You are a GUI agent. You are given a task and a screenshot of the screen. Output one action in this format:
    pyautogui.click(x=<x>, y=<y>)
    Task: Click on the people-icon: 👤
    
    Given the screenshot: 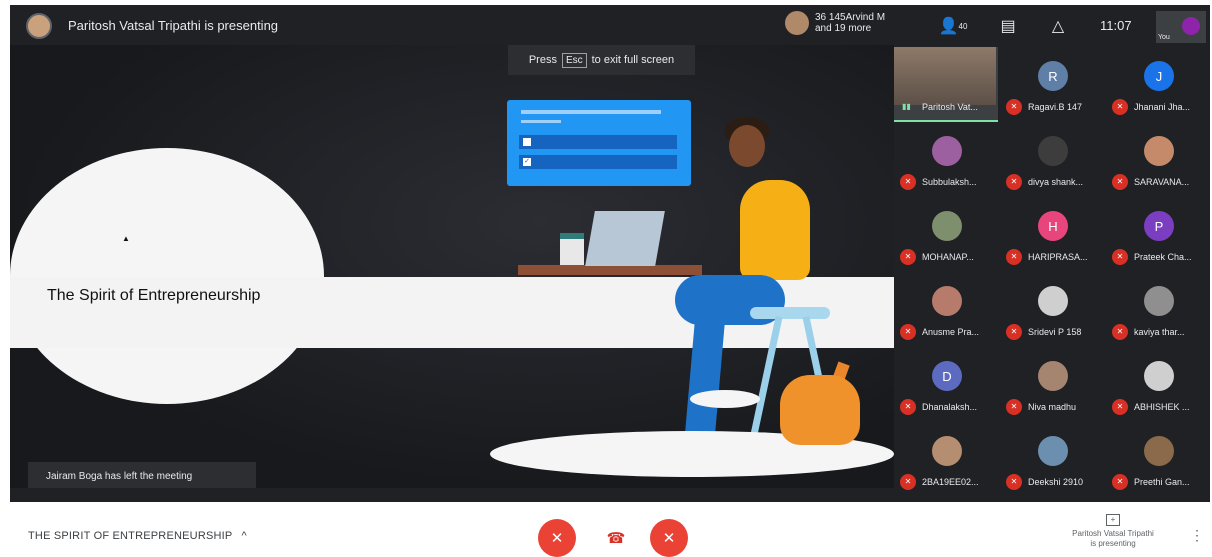 What is the action you would take?
    pyautogui.click(x=948, y=26)
    